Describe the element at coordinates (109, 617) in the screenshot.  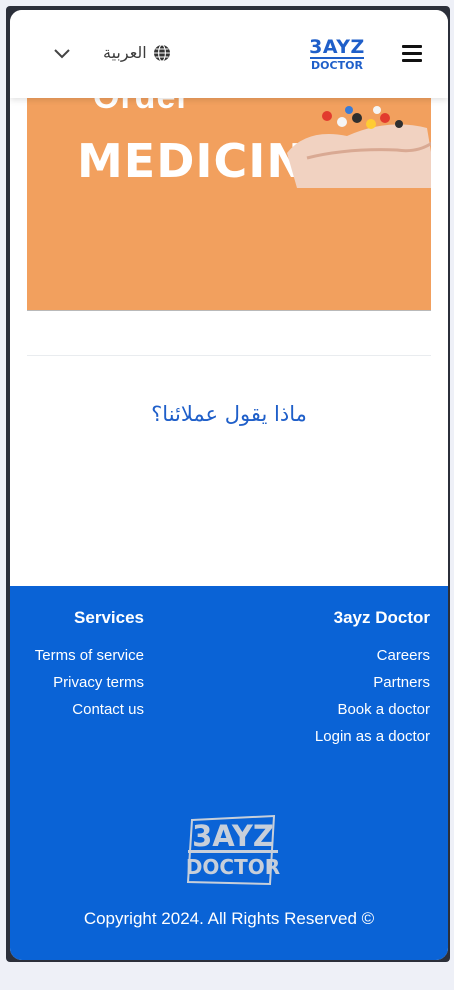
I see `footer-services-heading: Services` at that location.